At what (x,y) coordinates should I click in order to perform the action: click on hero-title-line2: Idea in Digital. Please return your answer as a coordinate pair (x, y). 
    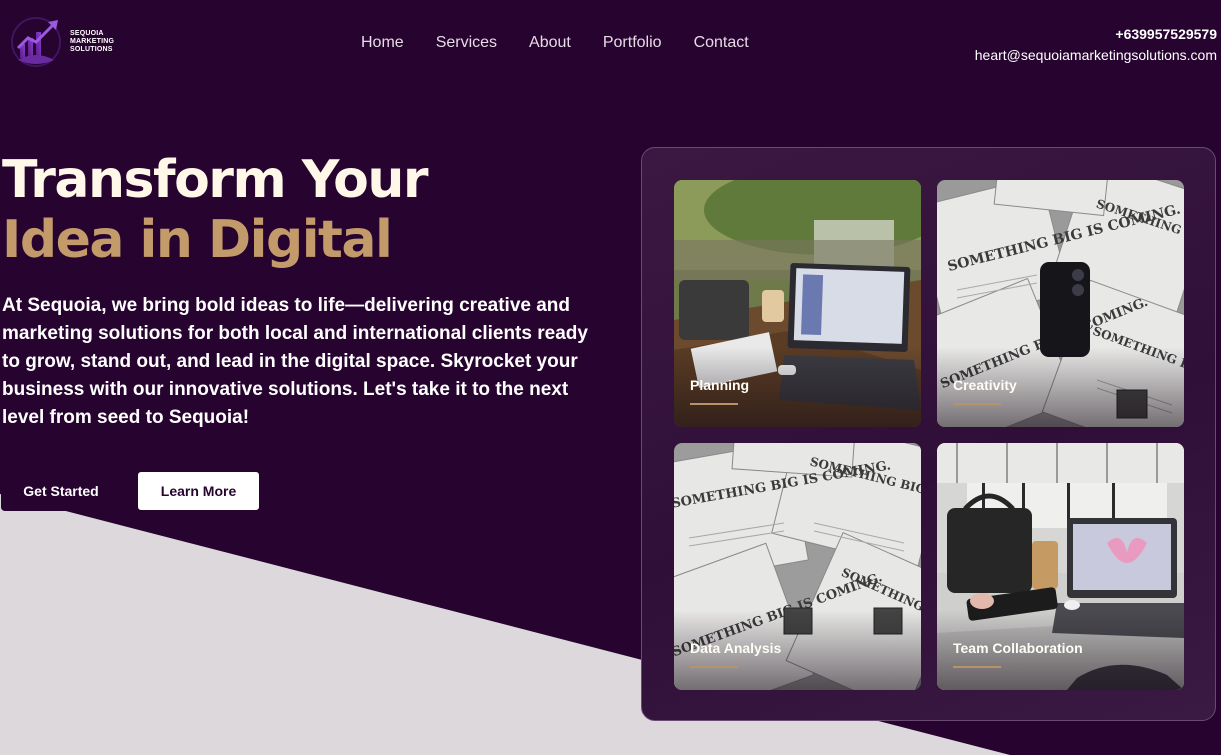
    Looking at the image, I should click on (197, 240).